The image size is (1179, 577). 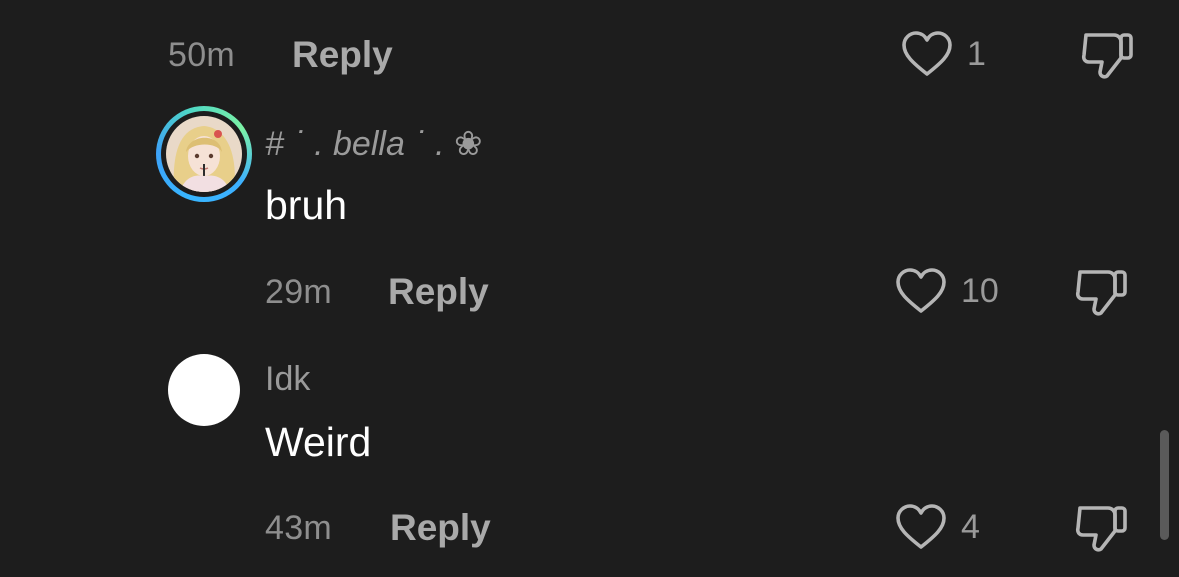 I want to click on comment-timestamp: 50m, so click(x=202, y=55).